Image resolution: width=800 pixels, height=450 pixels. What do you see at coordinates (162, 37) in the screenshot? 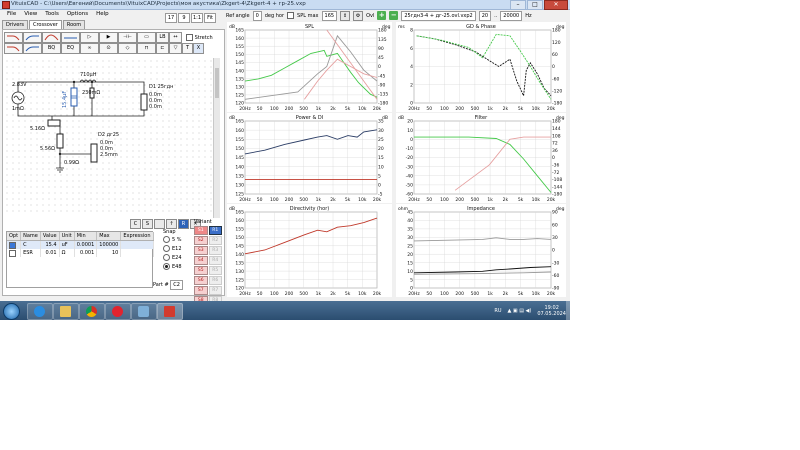
I see `label-button: LB` at bounding box center [162, 37].